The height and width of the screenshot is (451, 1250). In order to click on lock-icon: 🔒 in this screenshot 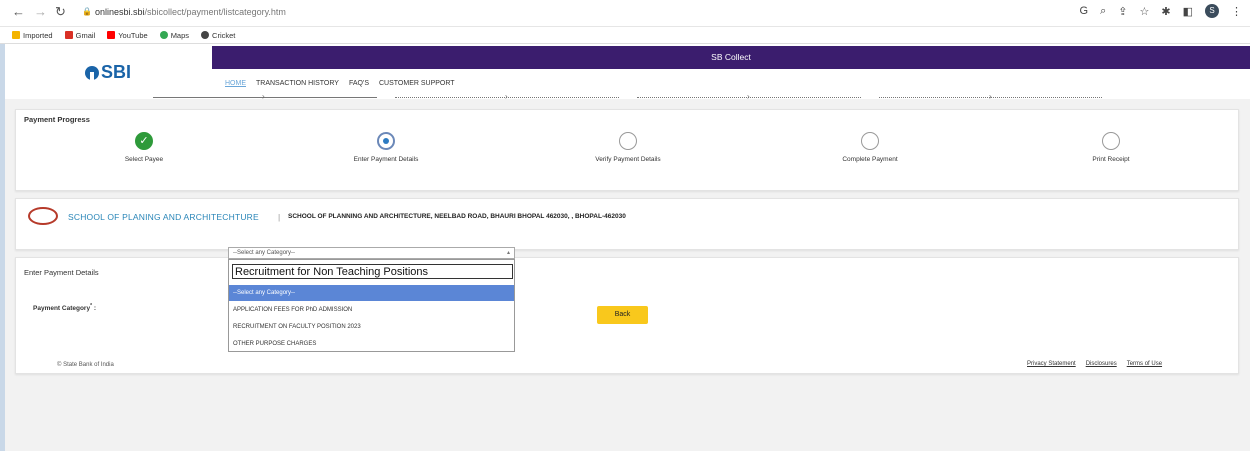, I will do `click(87, 11)`.